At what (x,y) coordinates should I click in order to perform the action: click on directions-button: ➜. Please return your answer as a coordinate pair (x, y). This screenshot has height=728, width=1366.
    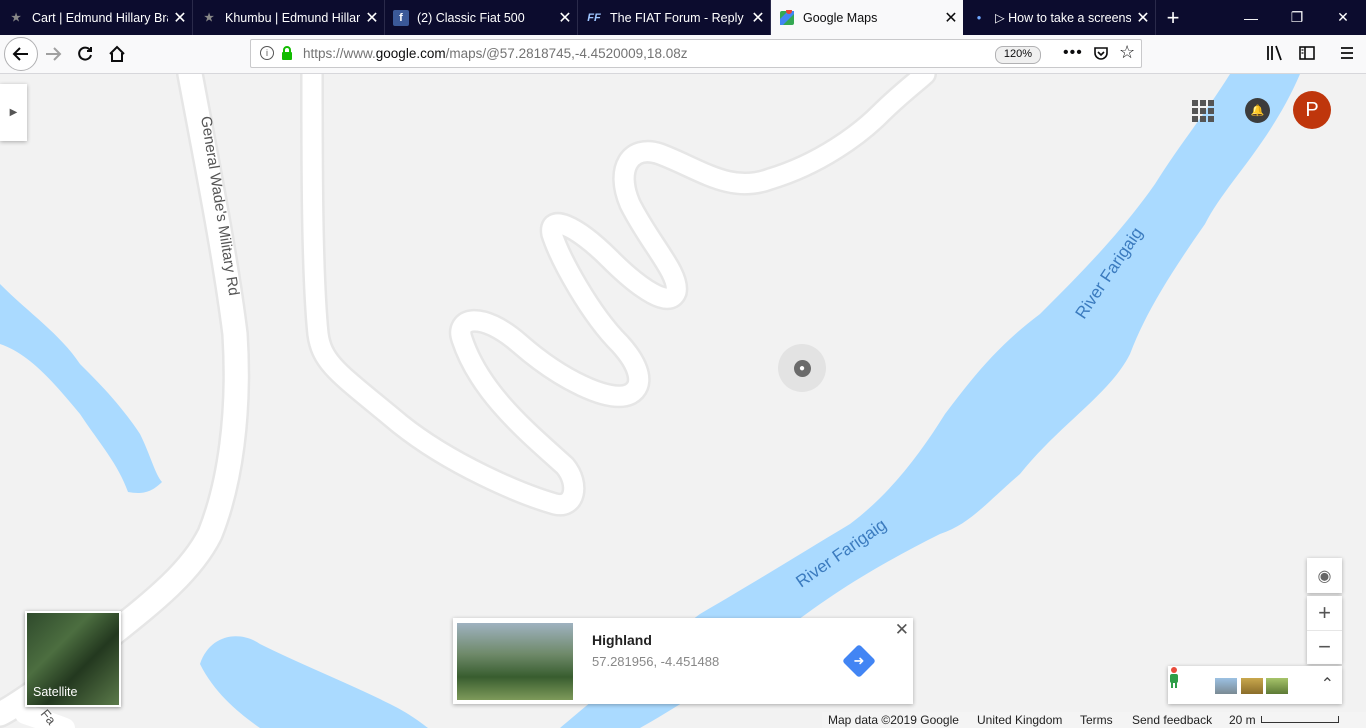
    Looking at the image, I should click on (859, 661).